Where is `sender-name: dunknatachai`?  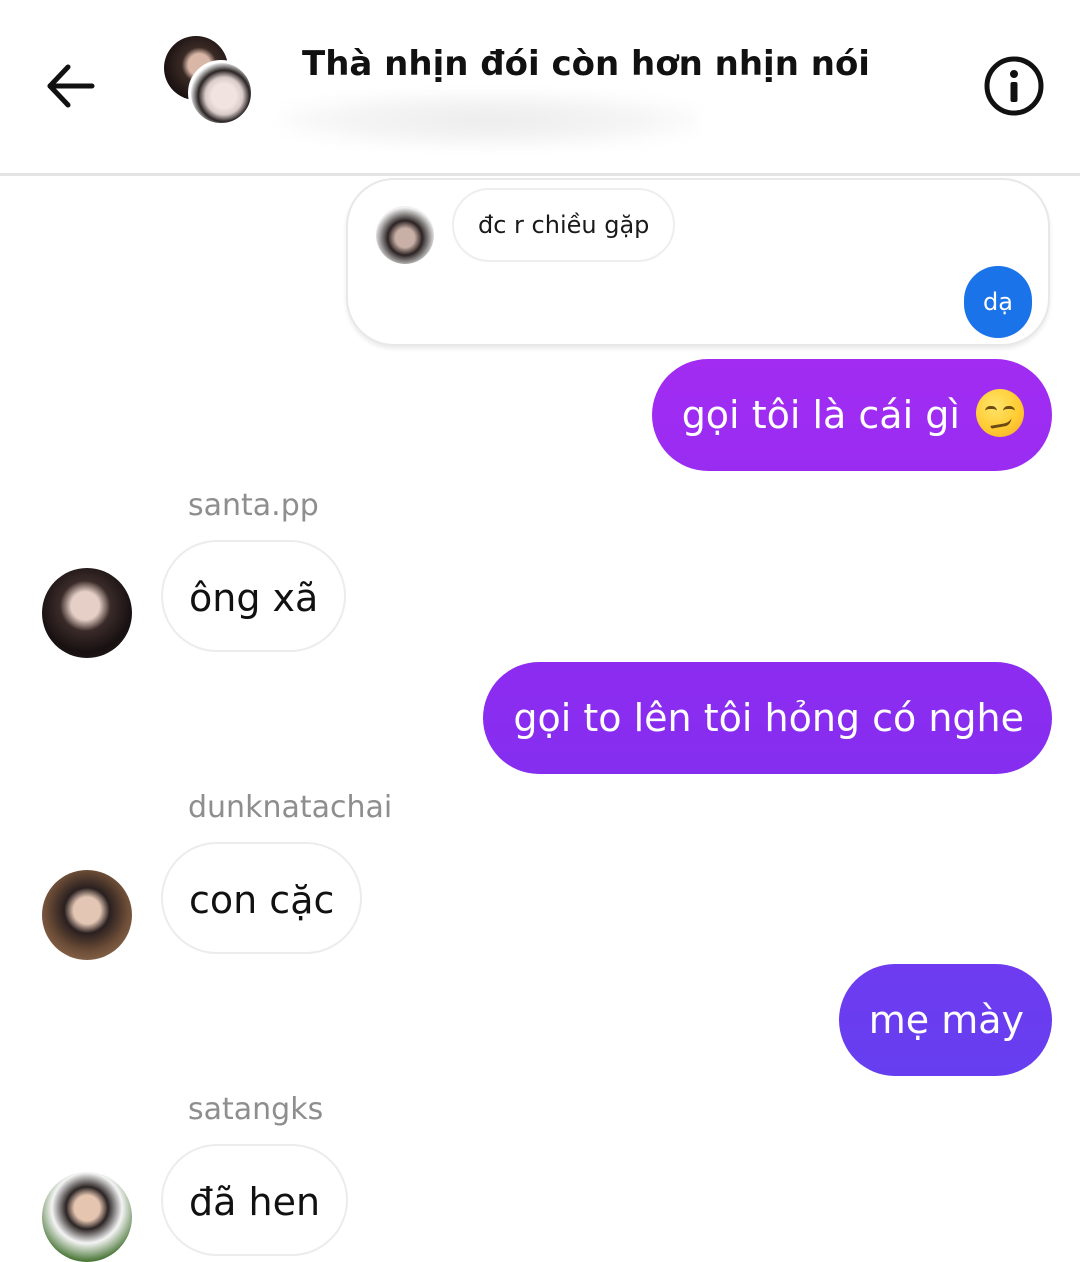
sender-name: dunknatachai is located at coordinates (290, 807).